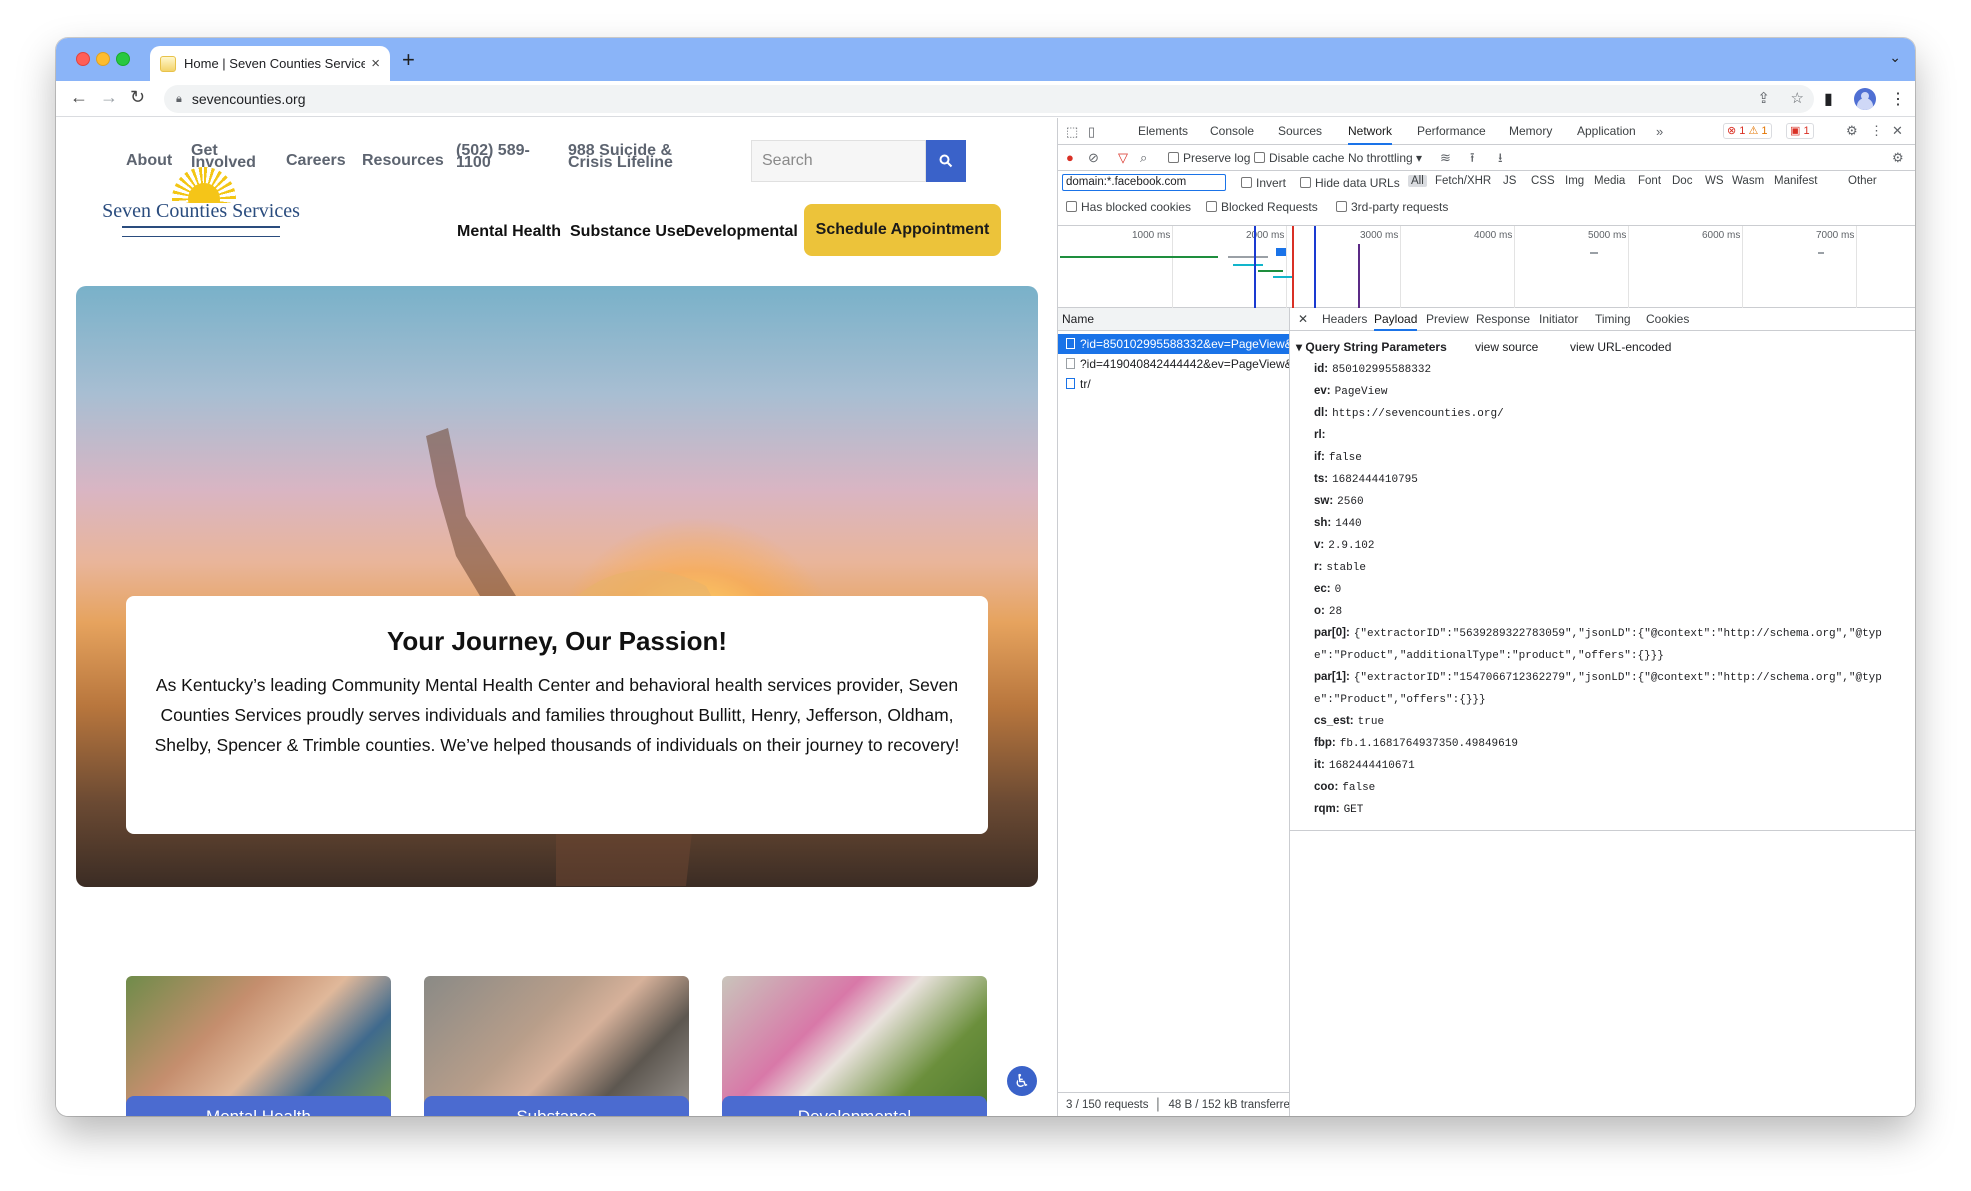  I want to click on type-filter-other: Other, so click(1862, 181).